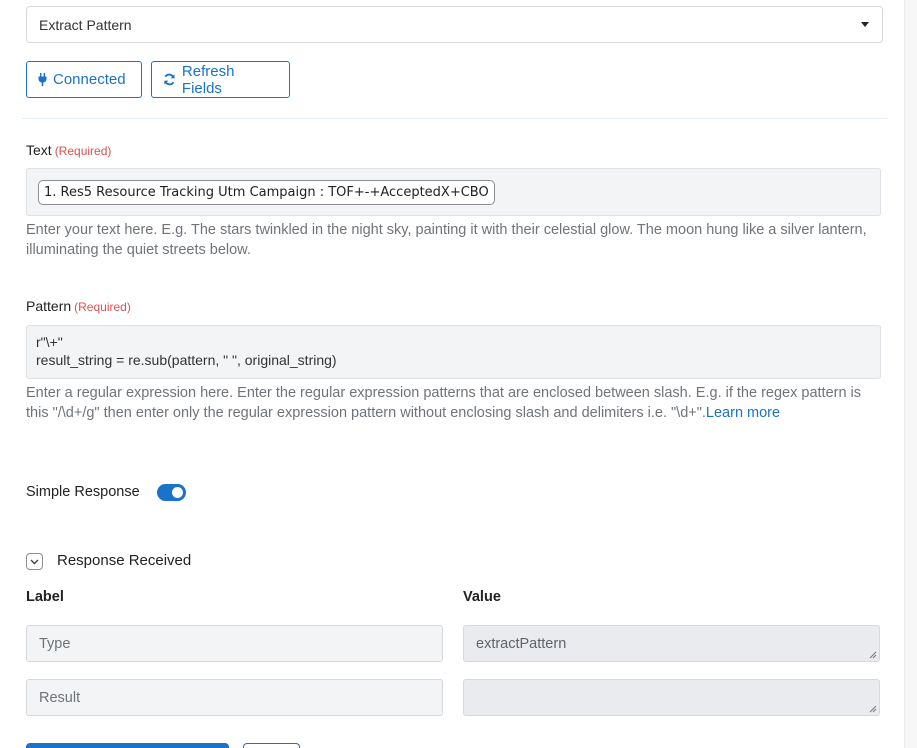 This screenshot has width=917, height=748. I want to click on action-select-value: Extract Pattern, so click(85, 24).